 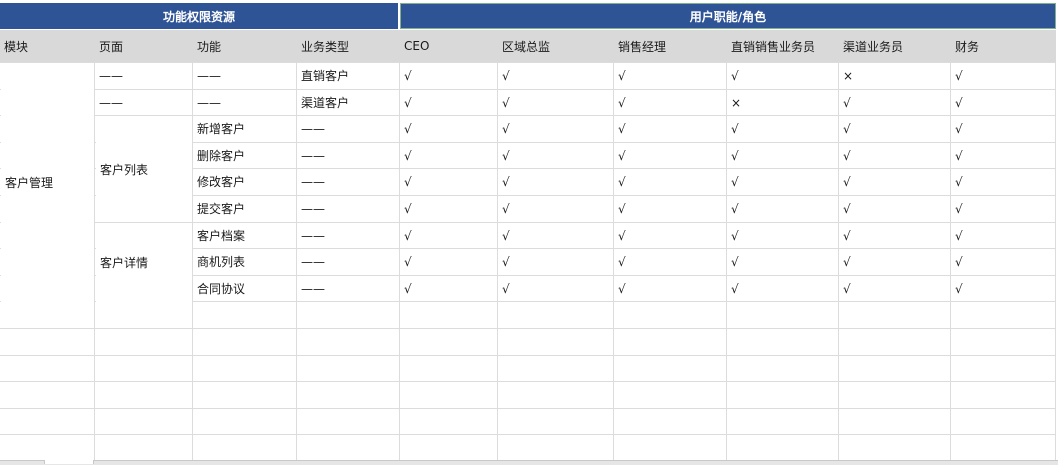 I want to click on sheet-tab, so click(x=69, y=462).